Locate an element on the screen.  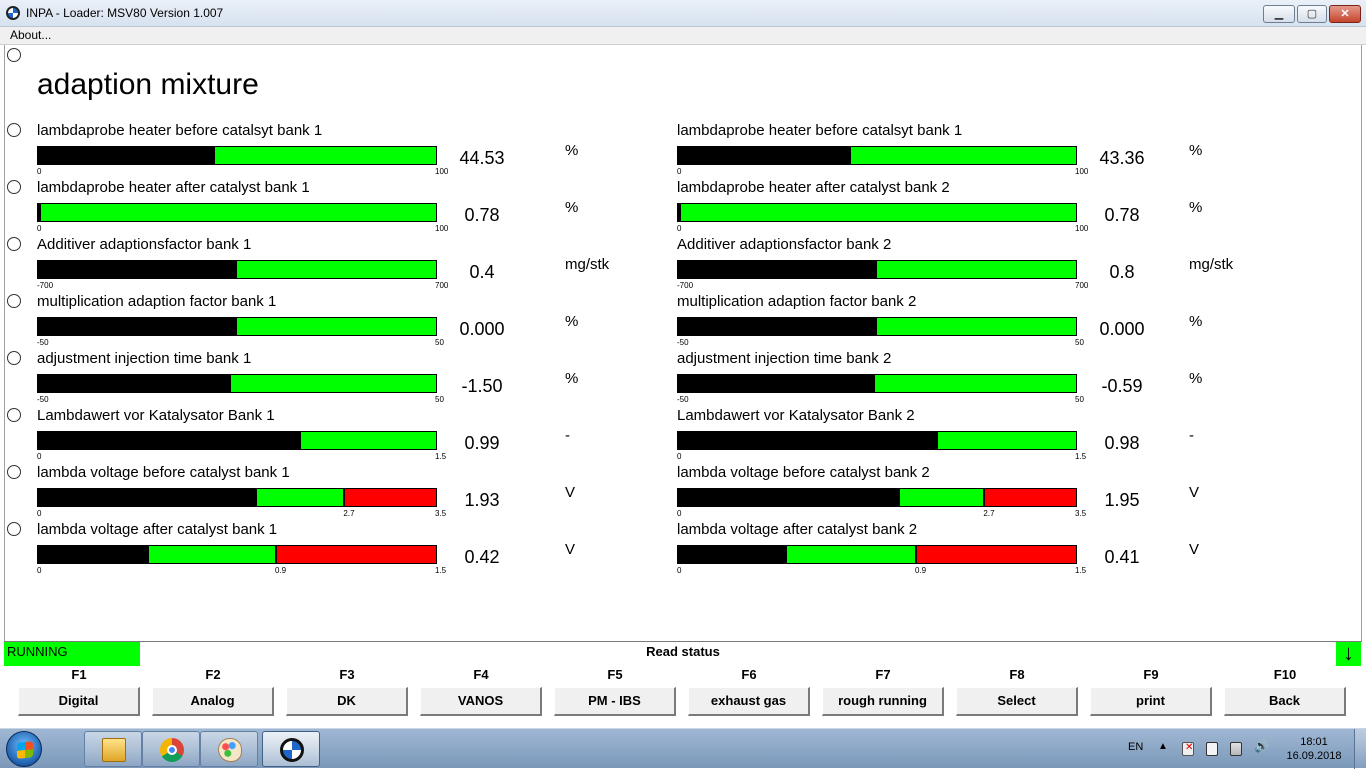
measurement-label: lambda voltage before catalyst bank 2 is located at coordinates (803, 472).